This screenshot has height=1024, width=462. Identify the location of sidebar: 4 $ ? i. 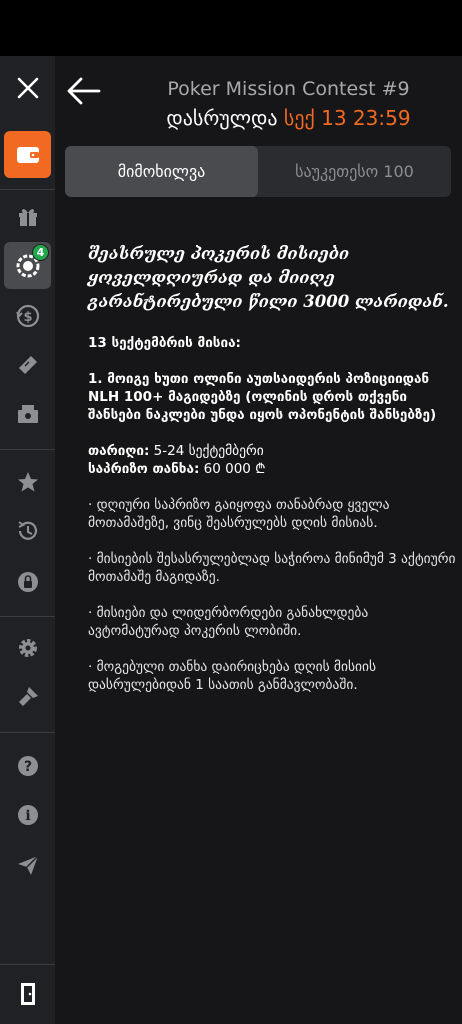
(27, 540).